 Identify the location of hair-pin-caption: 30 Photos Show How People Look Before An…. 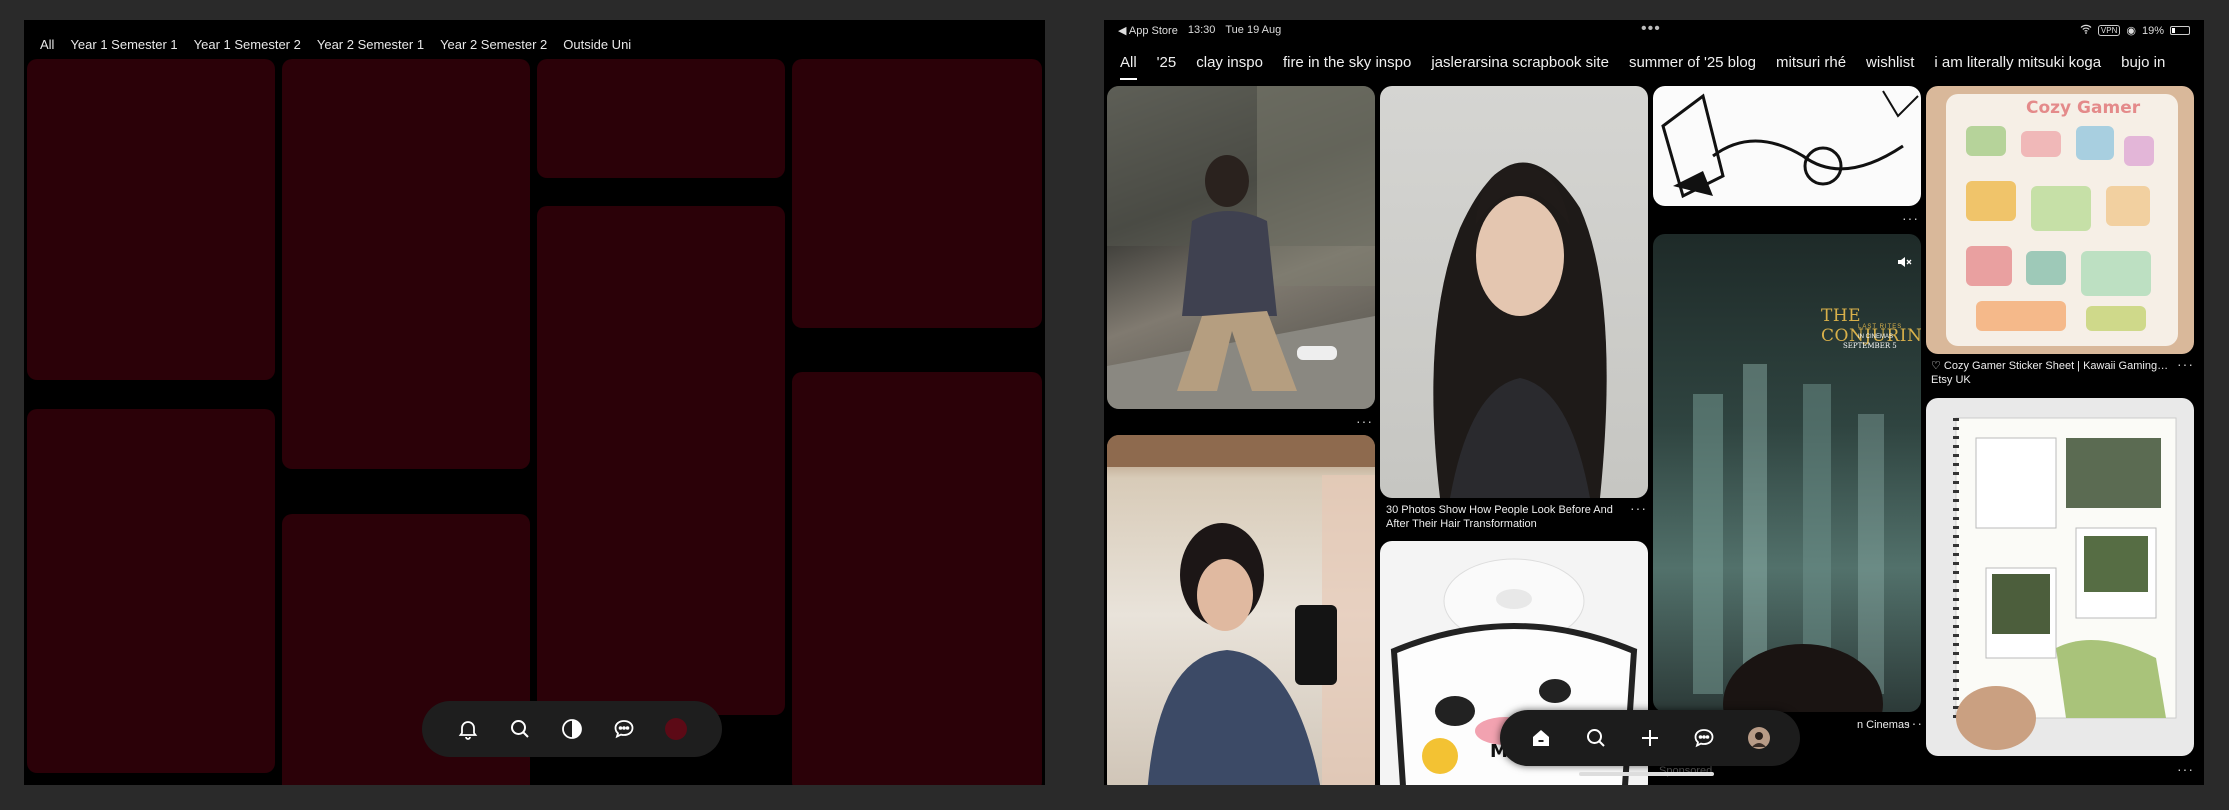
(1506, 517).